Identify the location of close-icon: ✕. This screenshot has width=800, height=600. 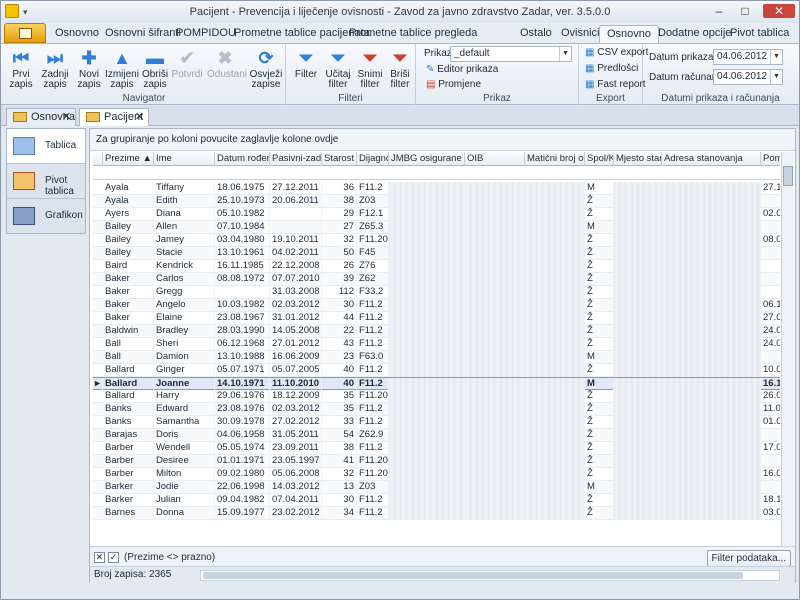
(139, 117).